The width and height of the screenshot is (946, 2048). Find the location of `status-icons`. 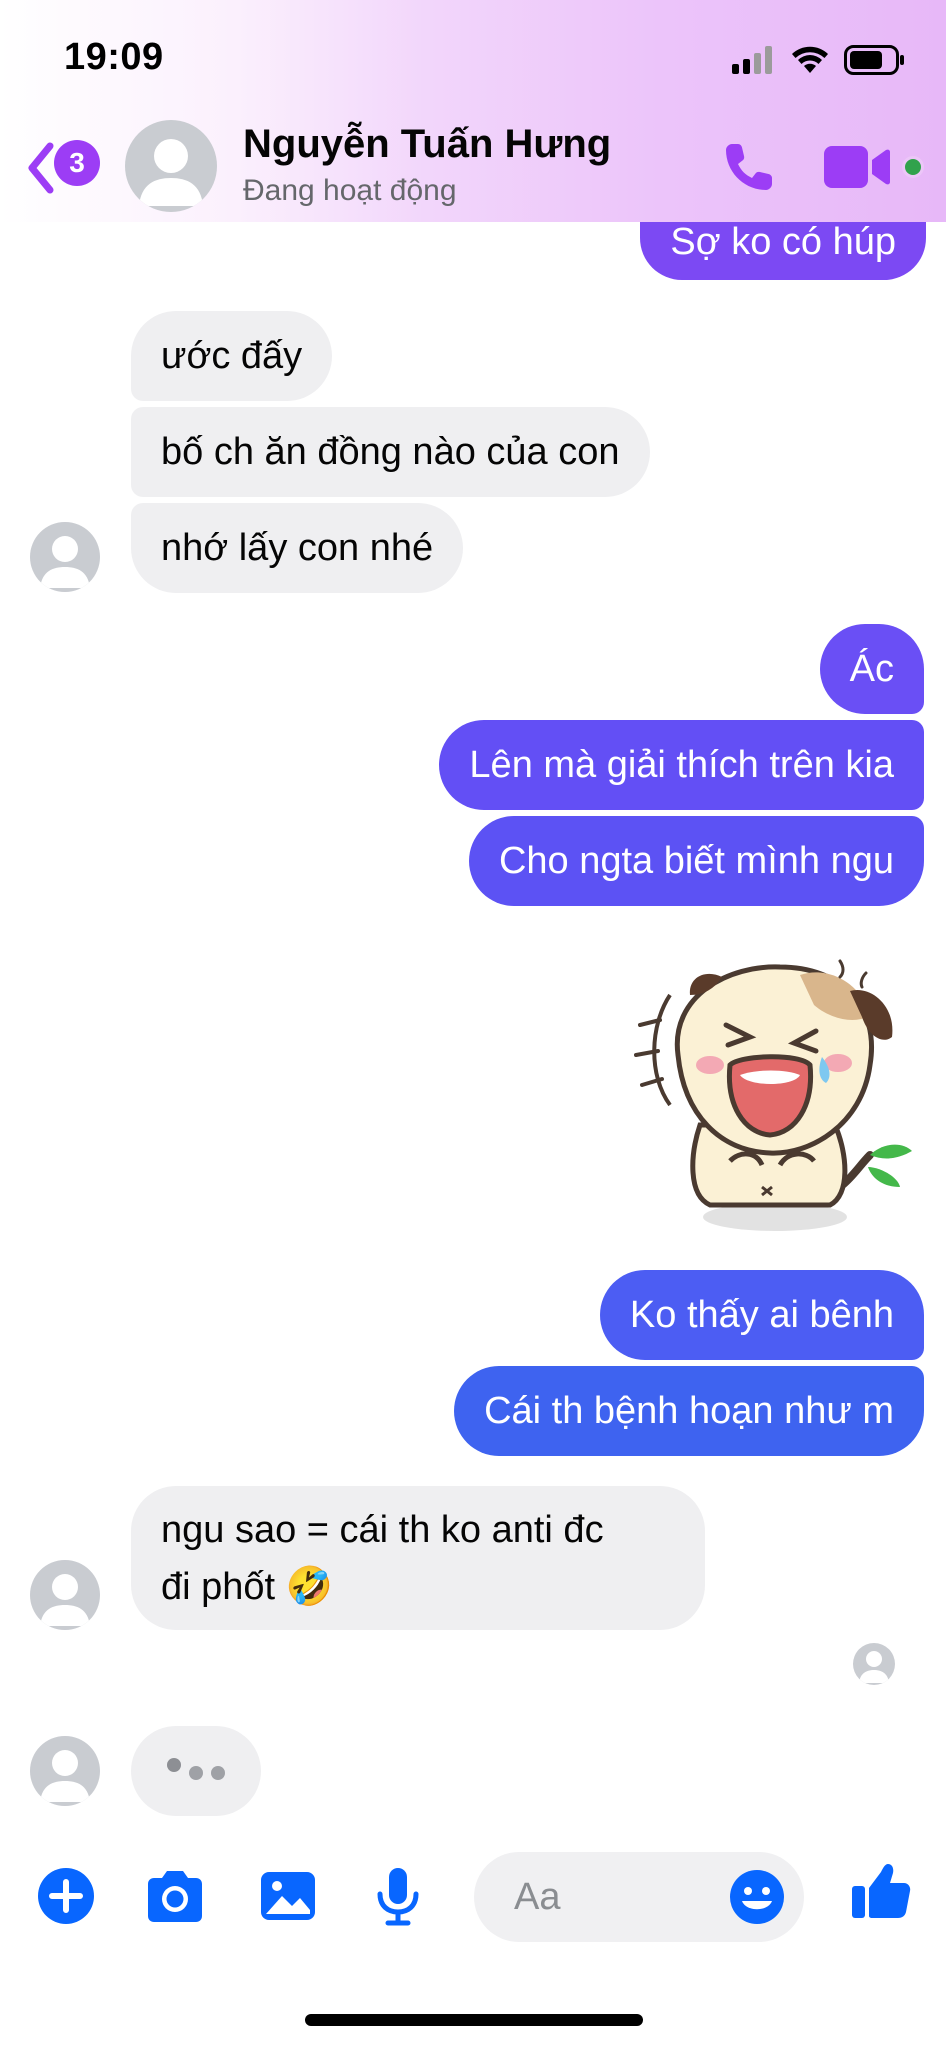

status-icons is located at coordinates (819, 60).